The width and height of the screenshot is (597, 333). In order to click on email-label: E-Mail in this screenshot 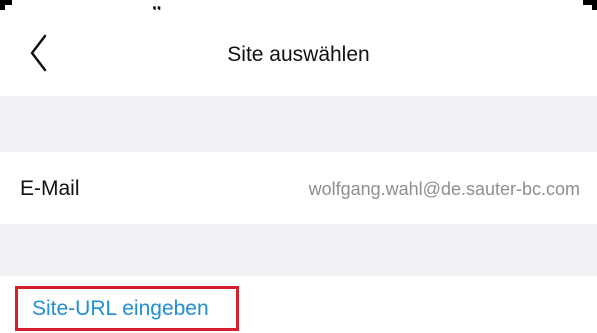, I will do `click(50, 188)`.